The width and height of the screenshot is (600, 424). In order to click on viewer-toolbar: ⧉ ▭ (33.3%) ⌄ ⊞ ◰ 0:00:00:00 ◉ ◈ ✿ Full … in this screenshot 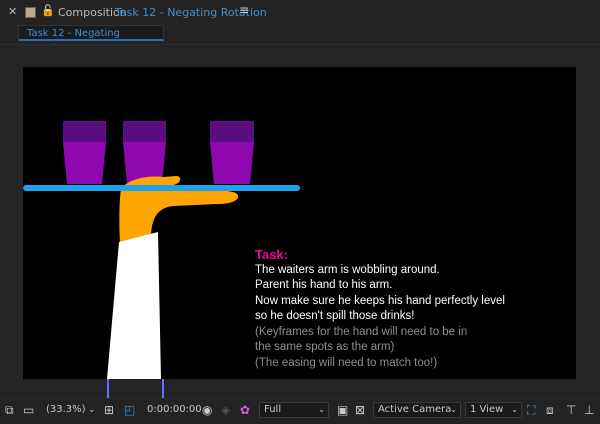, I will do `click(300, 411)`.